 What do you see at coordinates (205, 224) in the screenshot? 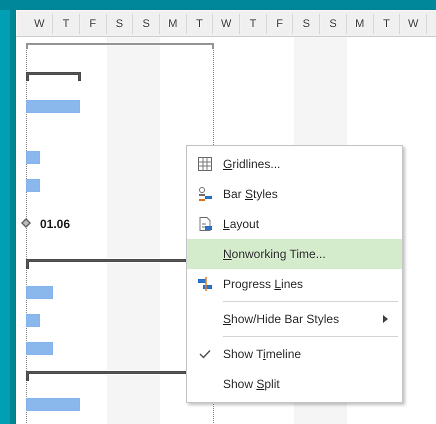
I see `document-icon` at bounding box center [205, 224].